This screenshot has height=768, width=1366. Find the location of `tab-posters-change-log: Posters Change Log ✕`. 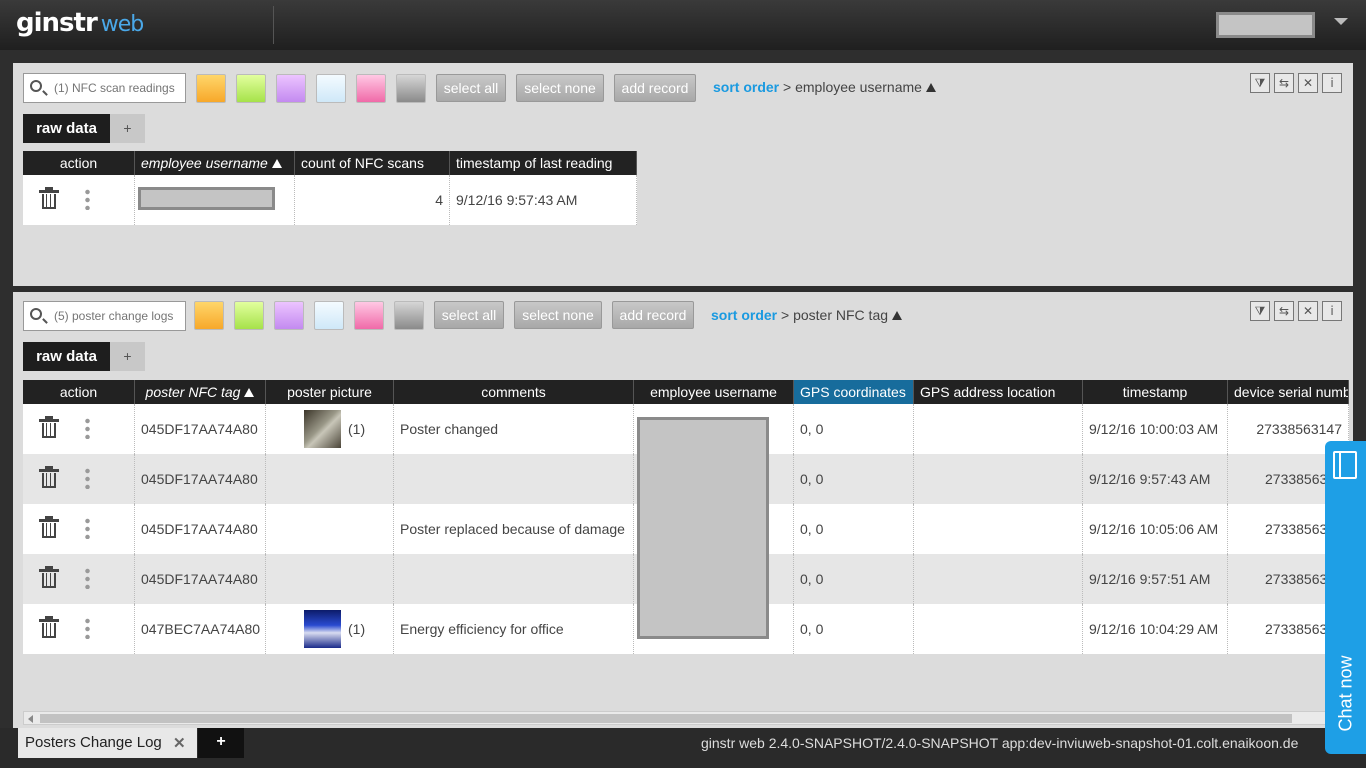

tab-posters-change-log: Posters Change Log ✕ is located at coordinates (107, 743).